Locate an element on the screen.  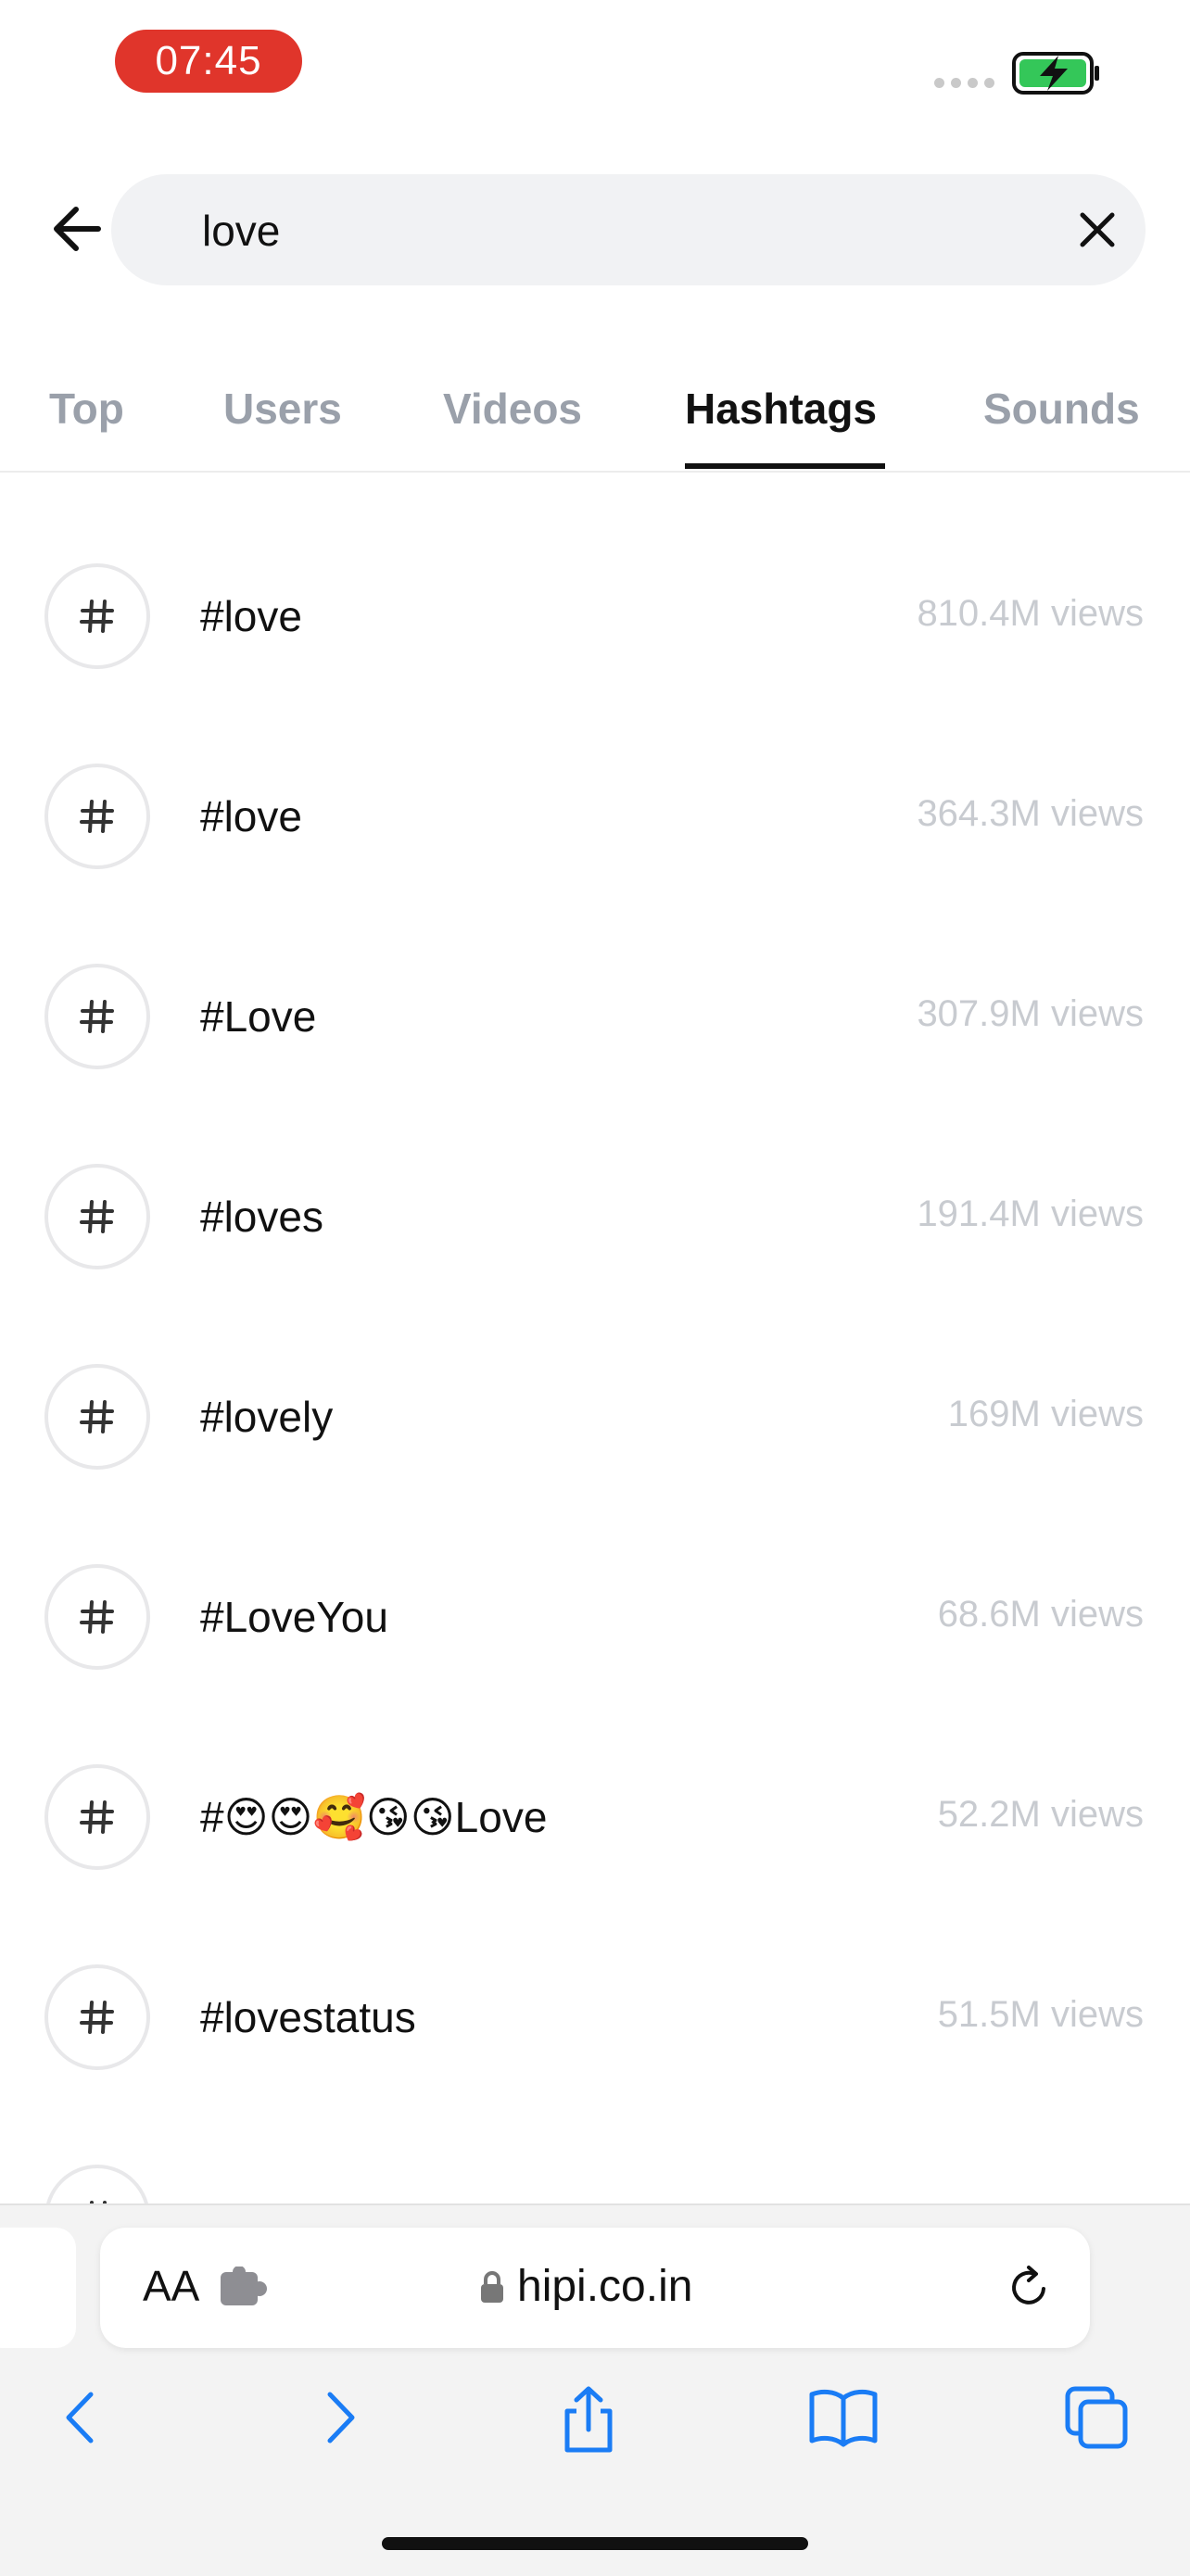
url-text: hipi.co.in is located at coordinates (605, 2286).